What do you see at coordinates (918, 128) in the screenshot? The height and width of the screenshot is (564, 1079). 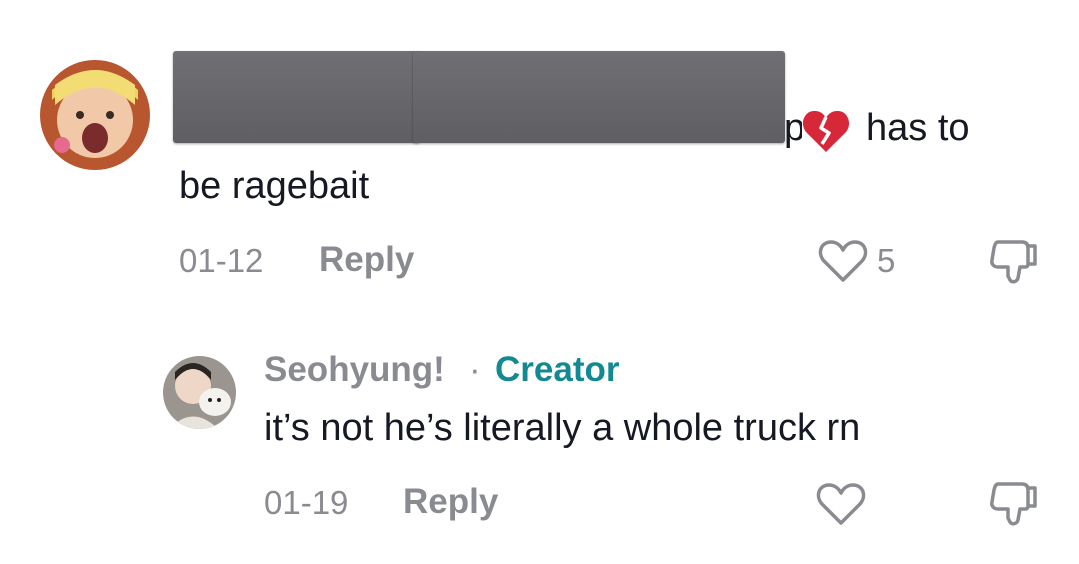 I see `comment-text: has to` at bounding box center [918, 128].